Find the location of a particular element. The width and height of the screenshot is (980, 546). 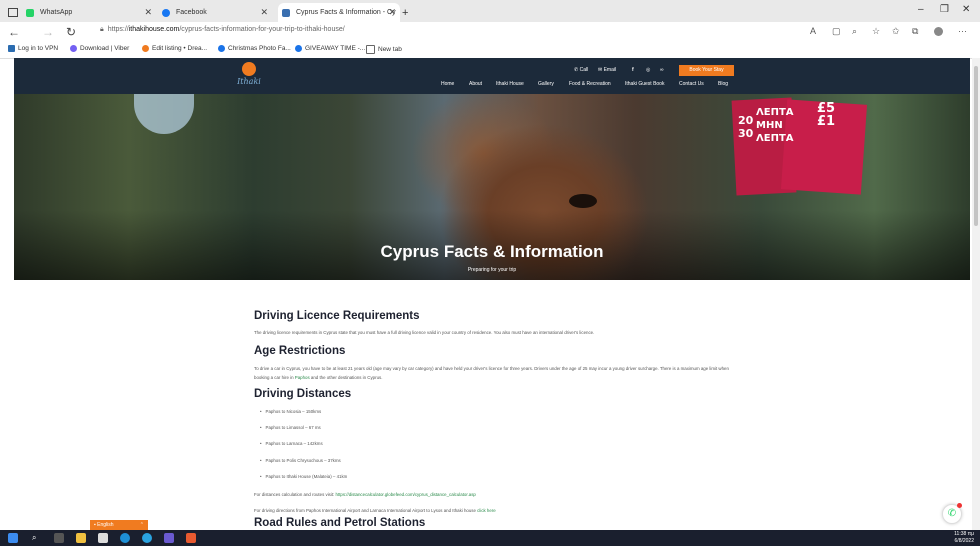

tab-cyprus-facts: Cyprus Facts & Information - Cy ✕ is located at coordinates (339, 12).